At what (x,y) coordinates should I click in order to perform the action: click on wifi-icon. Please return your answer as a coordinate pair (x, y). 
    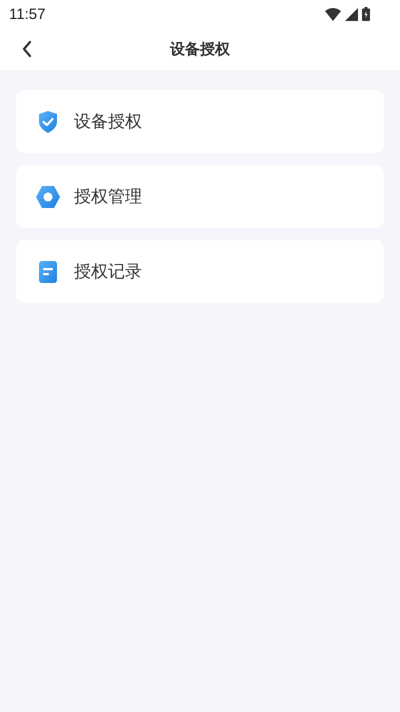
    Looking at the image, I should click on (333, 14).